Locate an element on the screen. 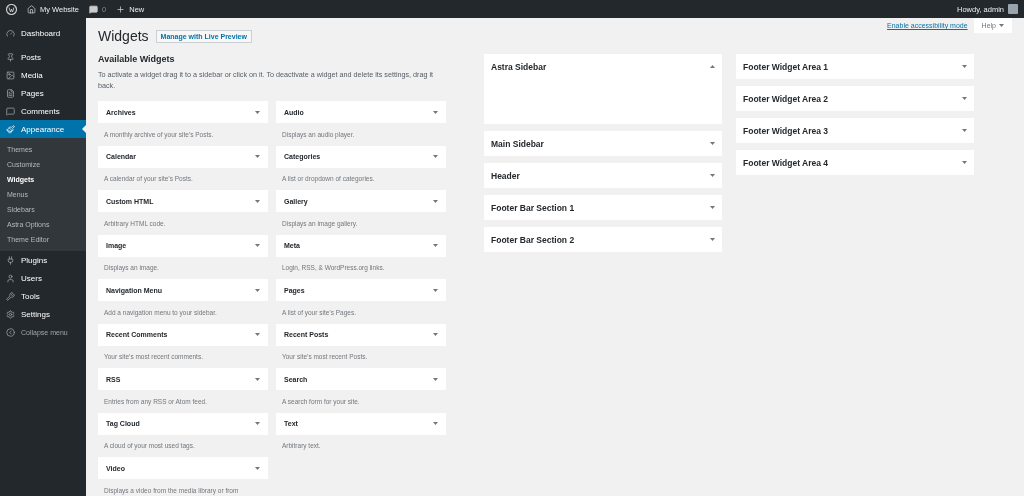 This screenshot has width=1024, height=496. menu-item: Dashboard is located at coordinates (43, 33).